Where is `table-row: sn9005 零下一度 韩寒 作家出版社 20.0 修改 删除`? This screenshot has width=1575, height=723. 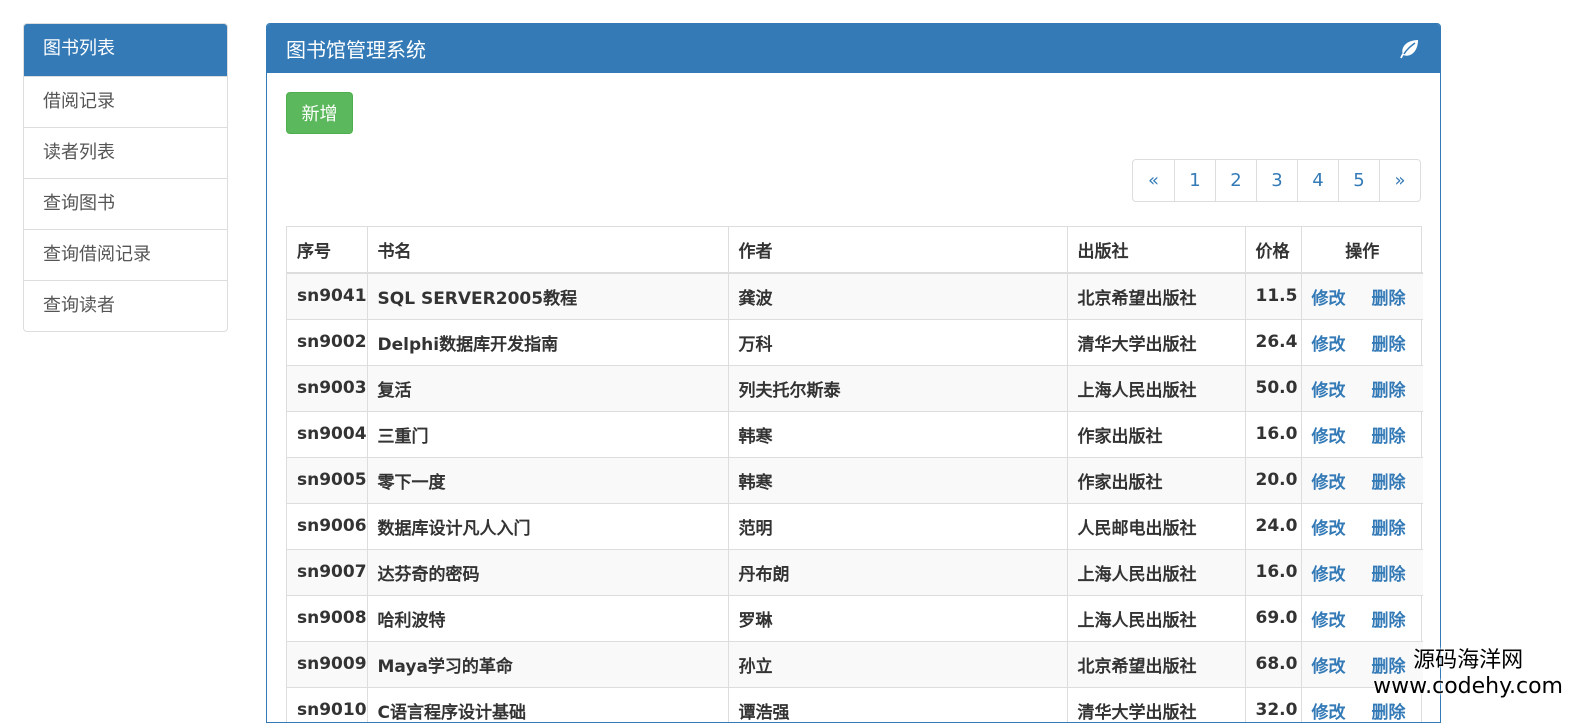
table-row: sn9005 零下一度 韩寒 作家出版社 20.0 修改 删除 is located at coordinates (855, 479).